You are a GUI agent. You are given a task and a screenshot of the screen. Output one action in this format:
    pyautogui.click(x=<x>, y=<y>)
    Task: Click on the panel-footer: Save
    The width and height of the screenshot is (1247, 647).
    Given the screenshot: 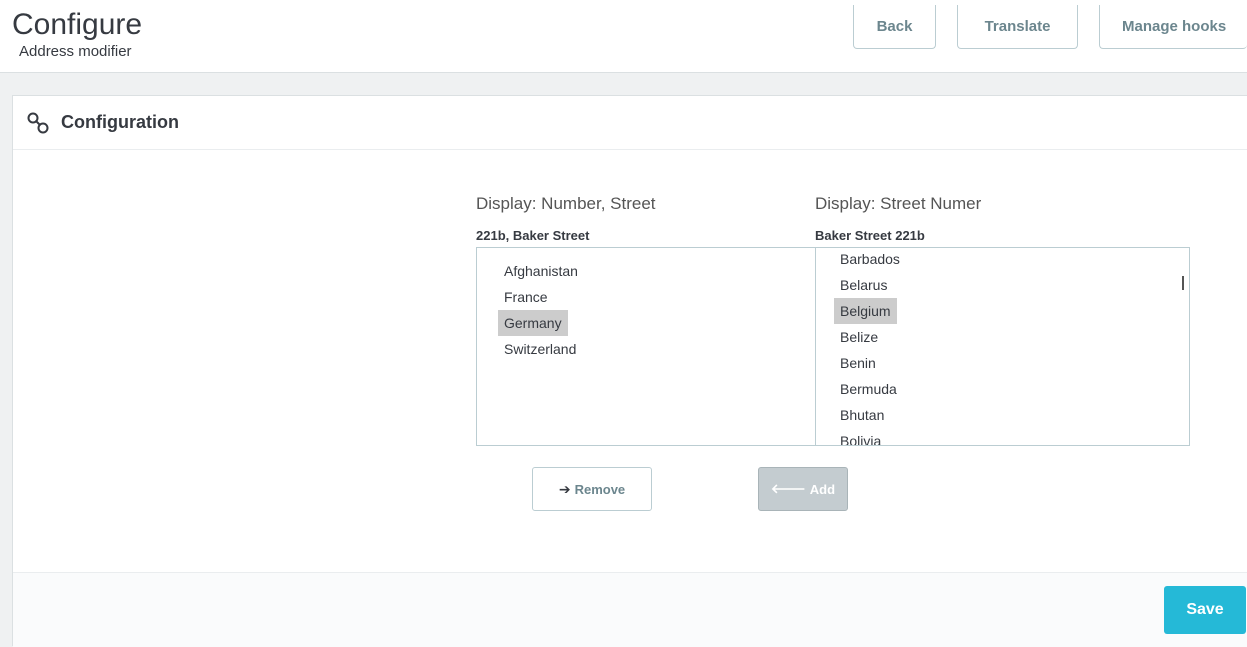 What is the action you would take?
    pyautogui.click(x=630, y=609)
    